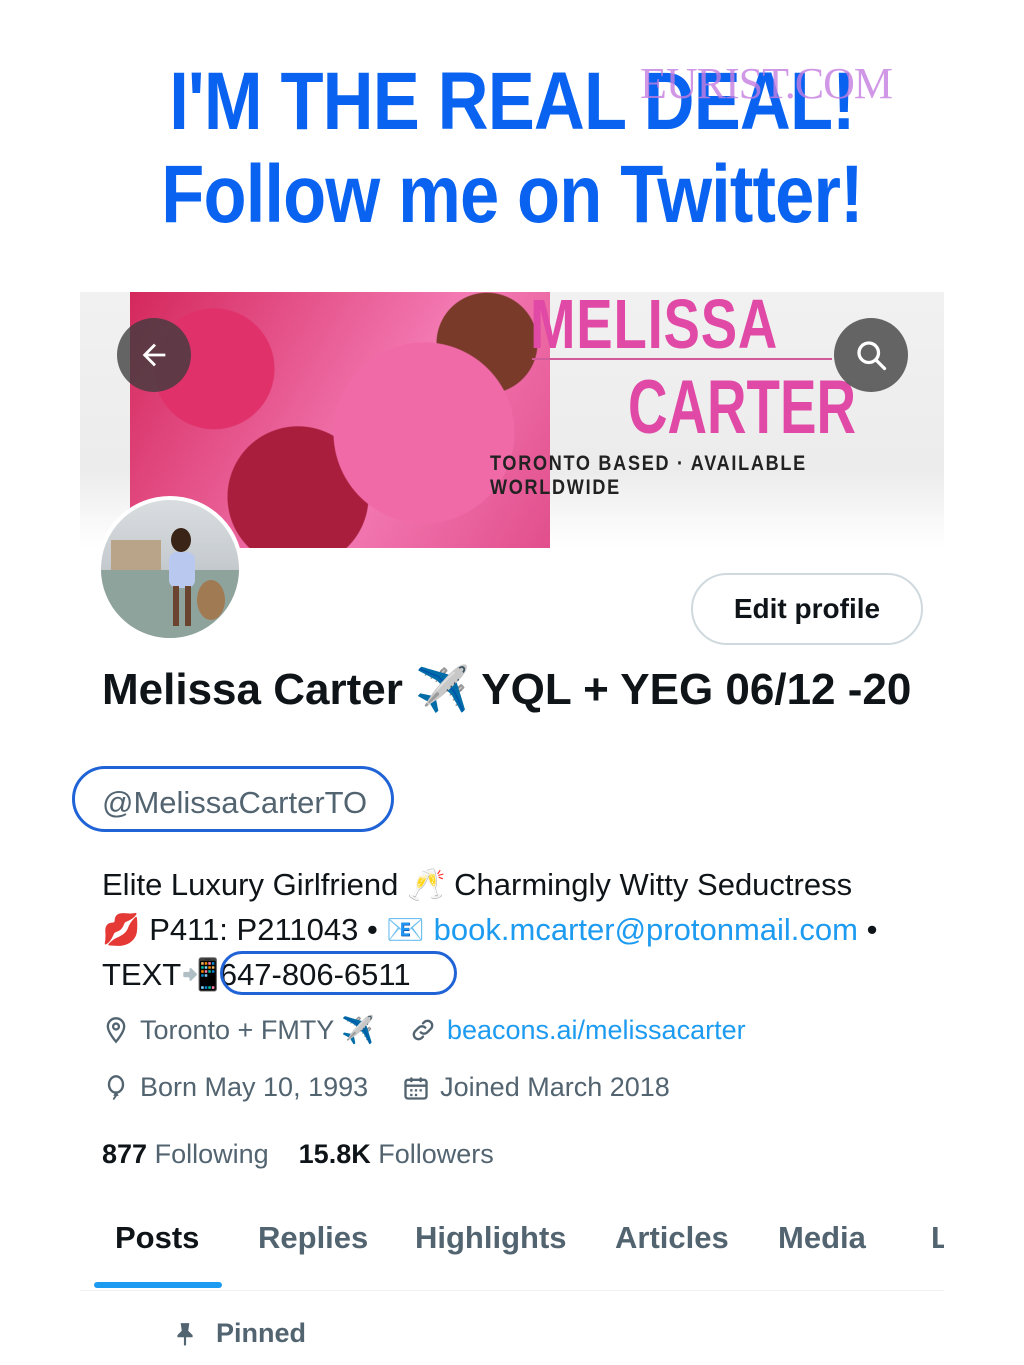 The height and width of the screenshot is (1365, 1024). I want to click on active-tab-indicator, so click(158, 1285).